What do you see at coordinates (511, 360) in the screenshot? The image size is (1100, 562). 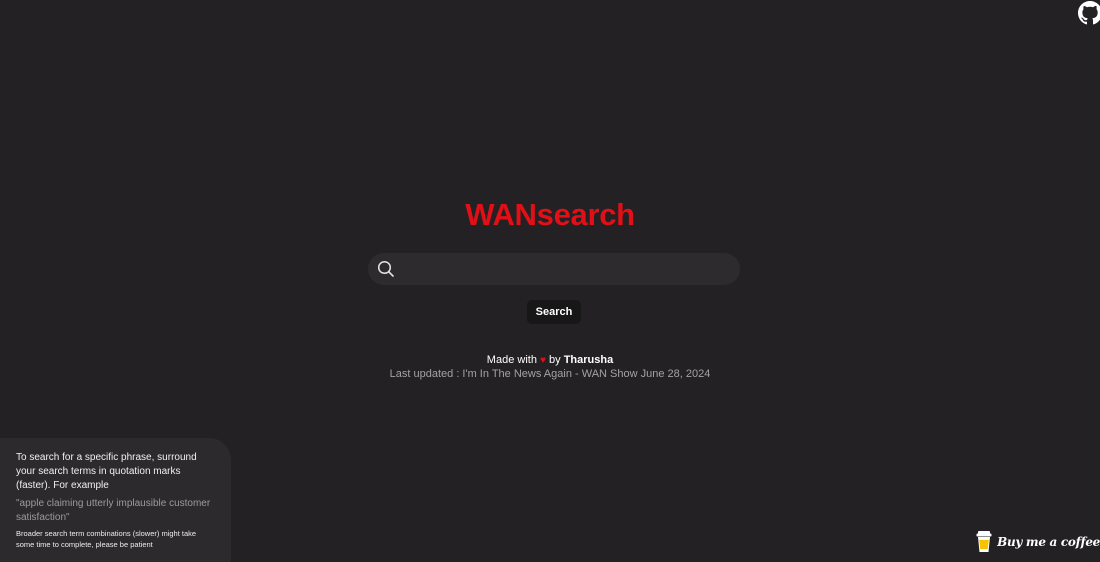 I see `made-with-text: Made with` at bounding box center [511, 360].